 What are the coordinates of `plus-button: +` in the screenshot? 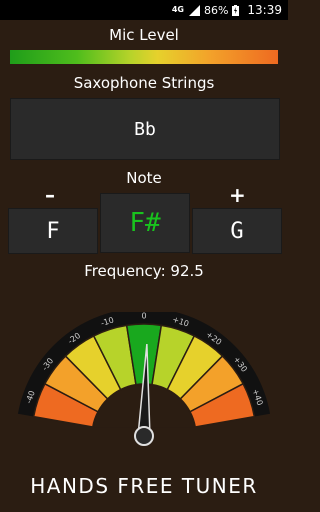 It's located at (237, 195).